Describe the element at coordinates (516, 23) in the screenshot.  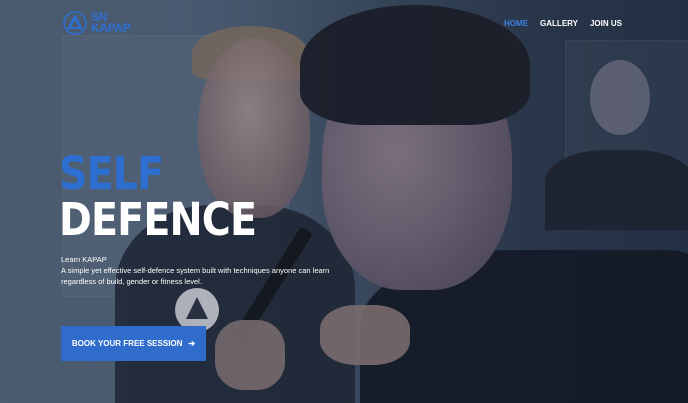
I see `nav-item-home: HOME` at that location.